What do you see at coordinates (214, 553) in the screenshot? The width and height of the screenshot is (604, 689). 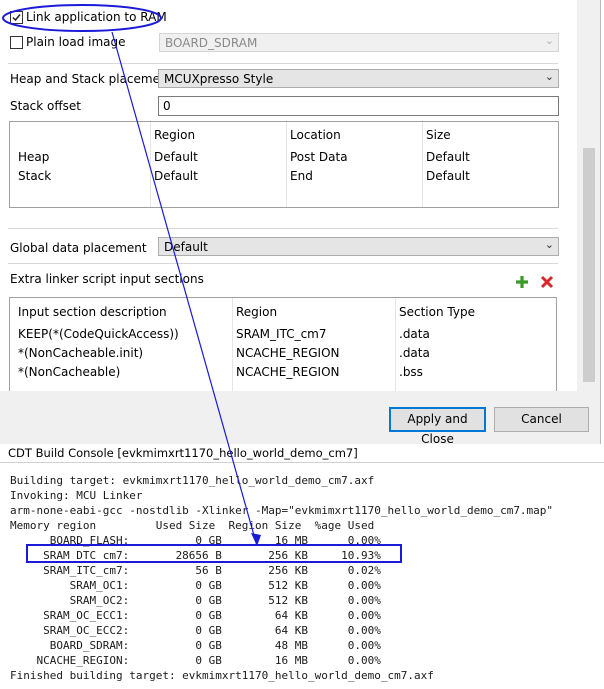 I see `highlight-rectangle` at bounding box center [214, 553].